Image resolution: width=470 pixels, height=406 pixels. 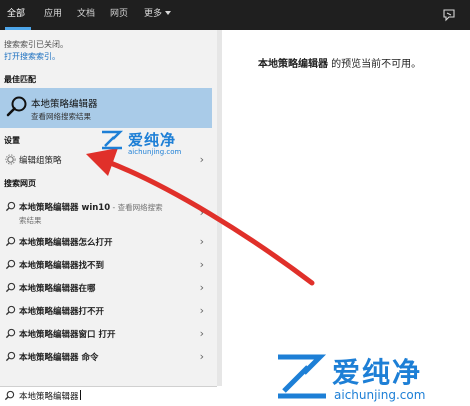 I want to click on tab-documents: 文档, so click(x=86, y=15).